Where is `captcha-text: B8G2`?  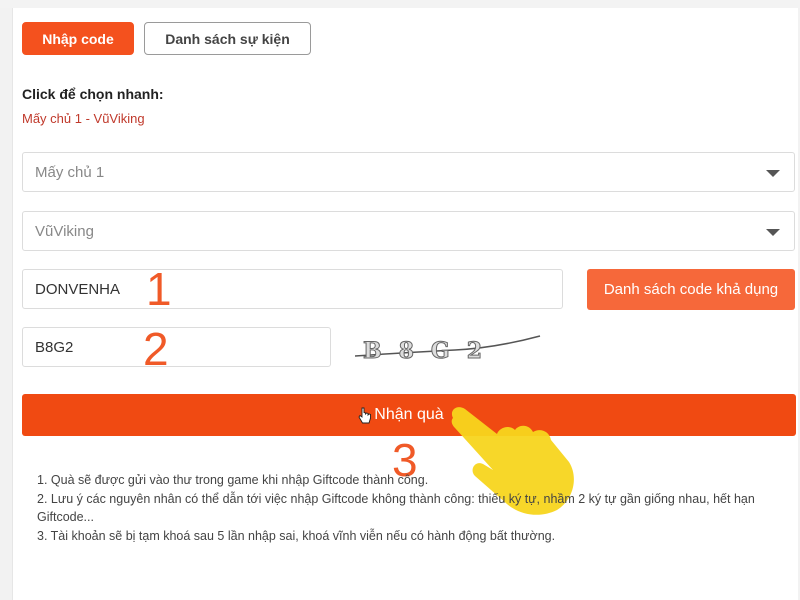
captcha-text: B8G2 is located at coordinates (431, 351).